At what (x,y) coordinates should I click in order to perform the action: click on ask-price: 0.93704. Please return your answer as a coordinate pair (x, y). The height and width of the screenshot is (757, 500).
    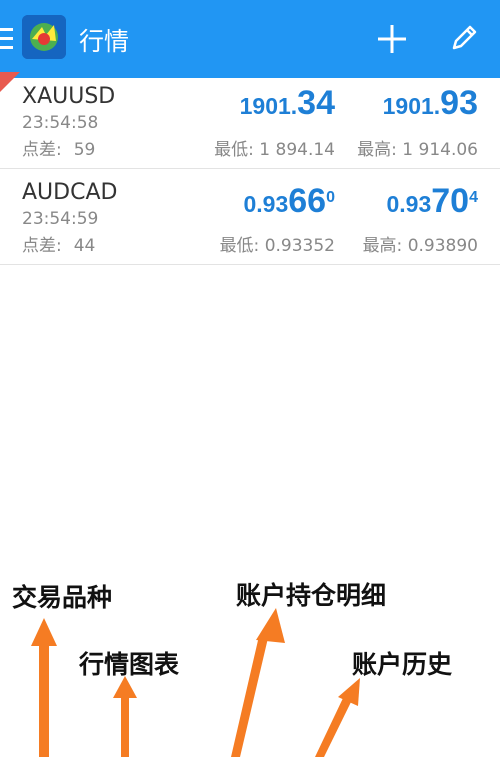
    Looking at the image, I should click on (433, 201).